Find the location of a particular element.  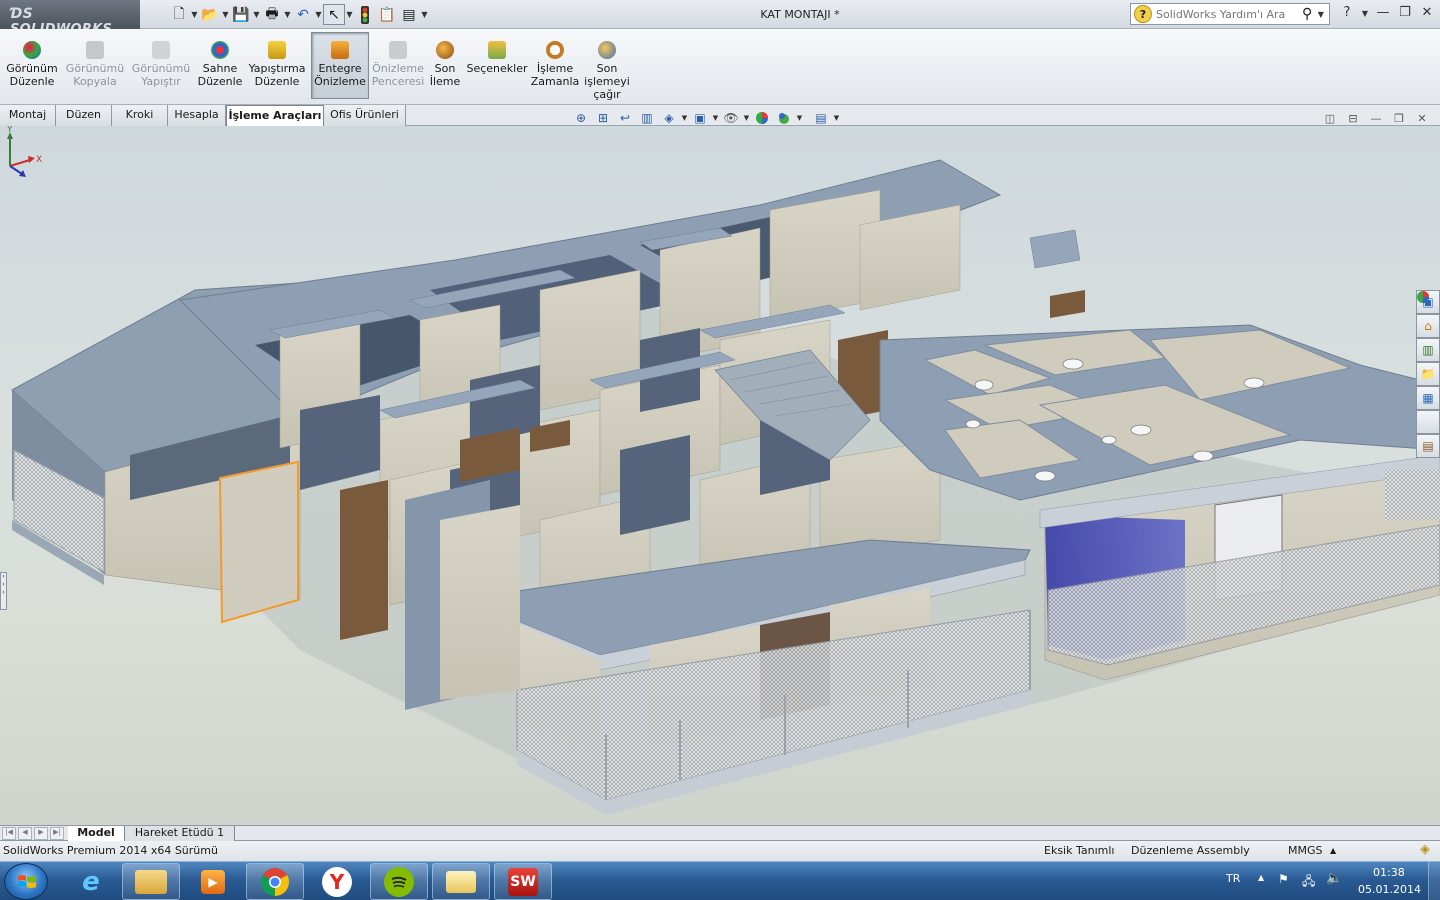

doc-minimize-icon: — is located at coordinates (1376, 119).